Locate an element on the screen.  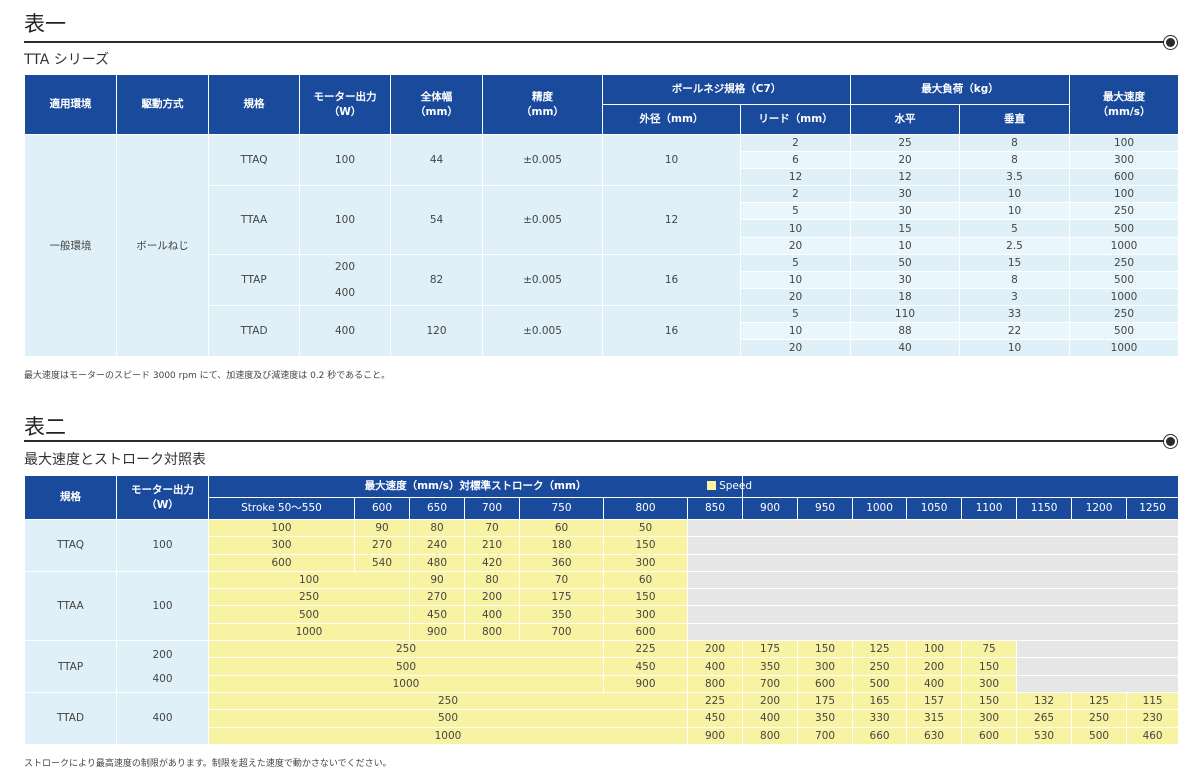
t2-motor-value: 100 is located at coordinates (162, 545).